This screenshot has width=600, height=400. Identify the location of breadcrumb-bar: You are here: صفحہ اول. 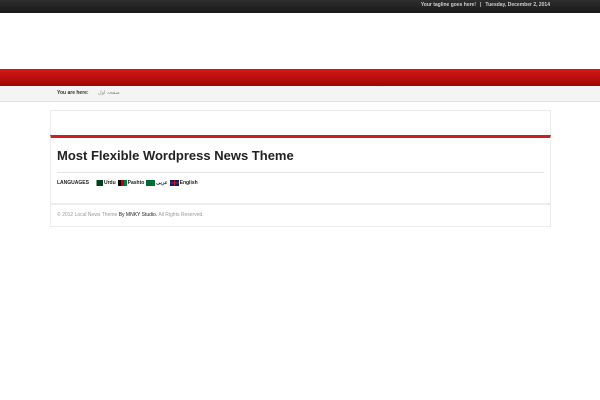
(300, 94).